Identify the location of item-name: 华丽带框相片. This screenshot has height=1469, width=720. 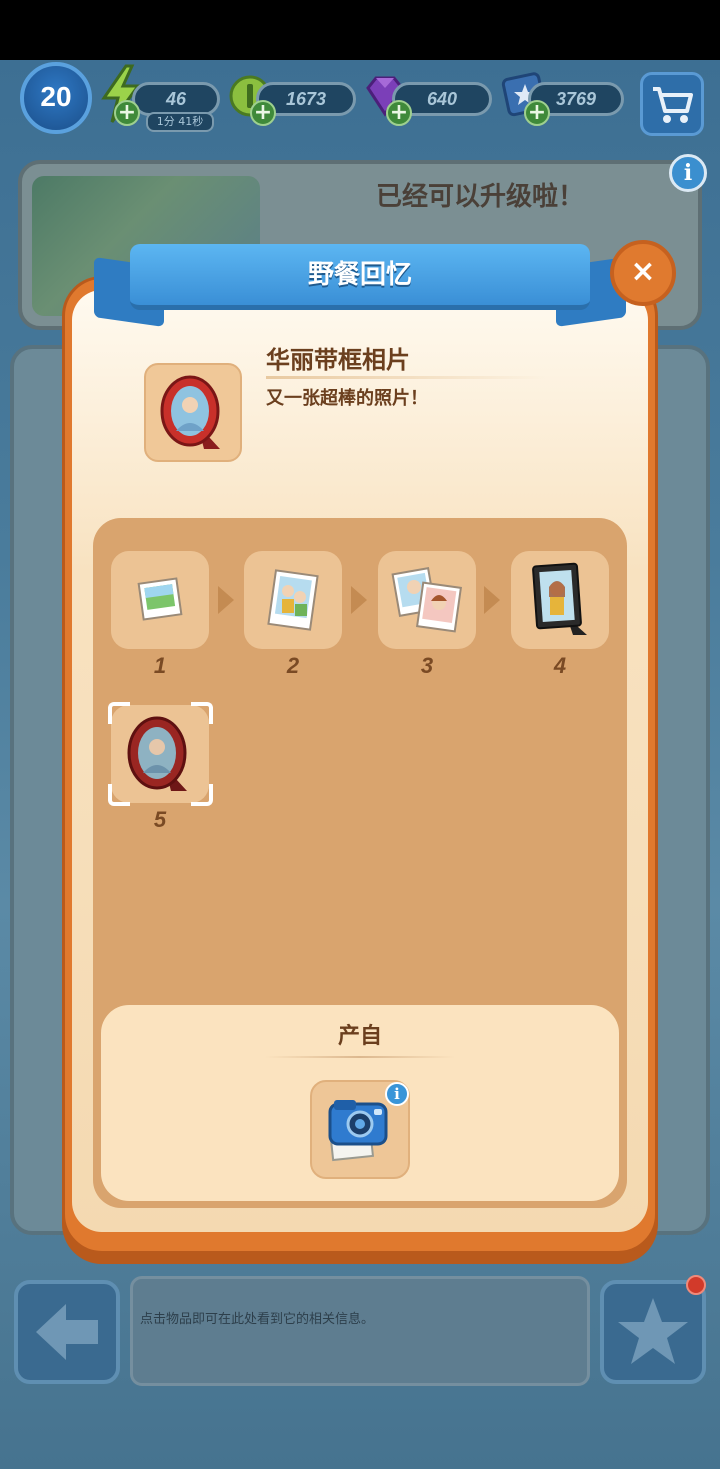
(338, 360).